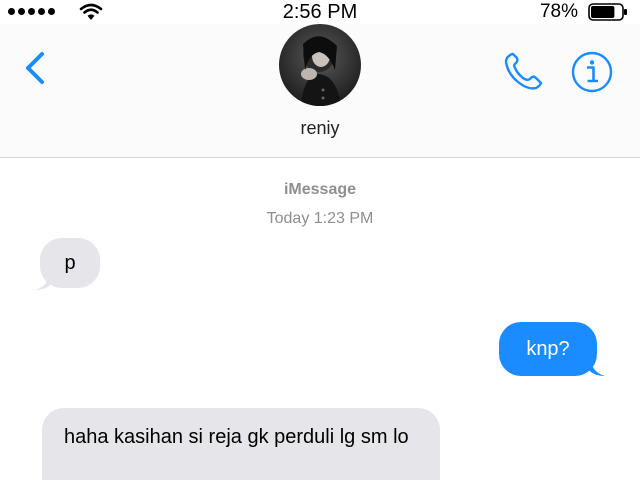 This screenshot has height=480, width=640. I want to click on contact-name: reniy, so click(320, 128).